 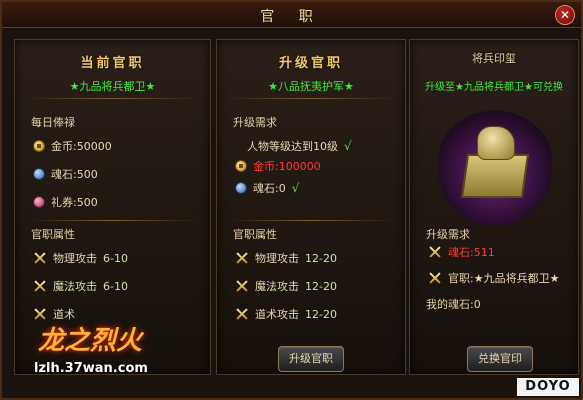 I want to click on upgrade-rank-button: 升级官职, so click(x=311, y=359).